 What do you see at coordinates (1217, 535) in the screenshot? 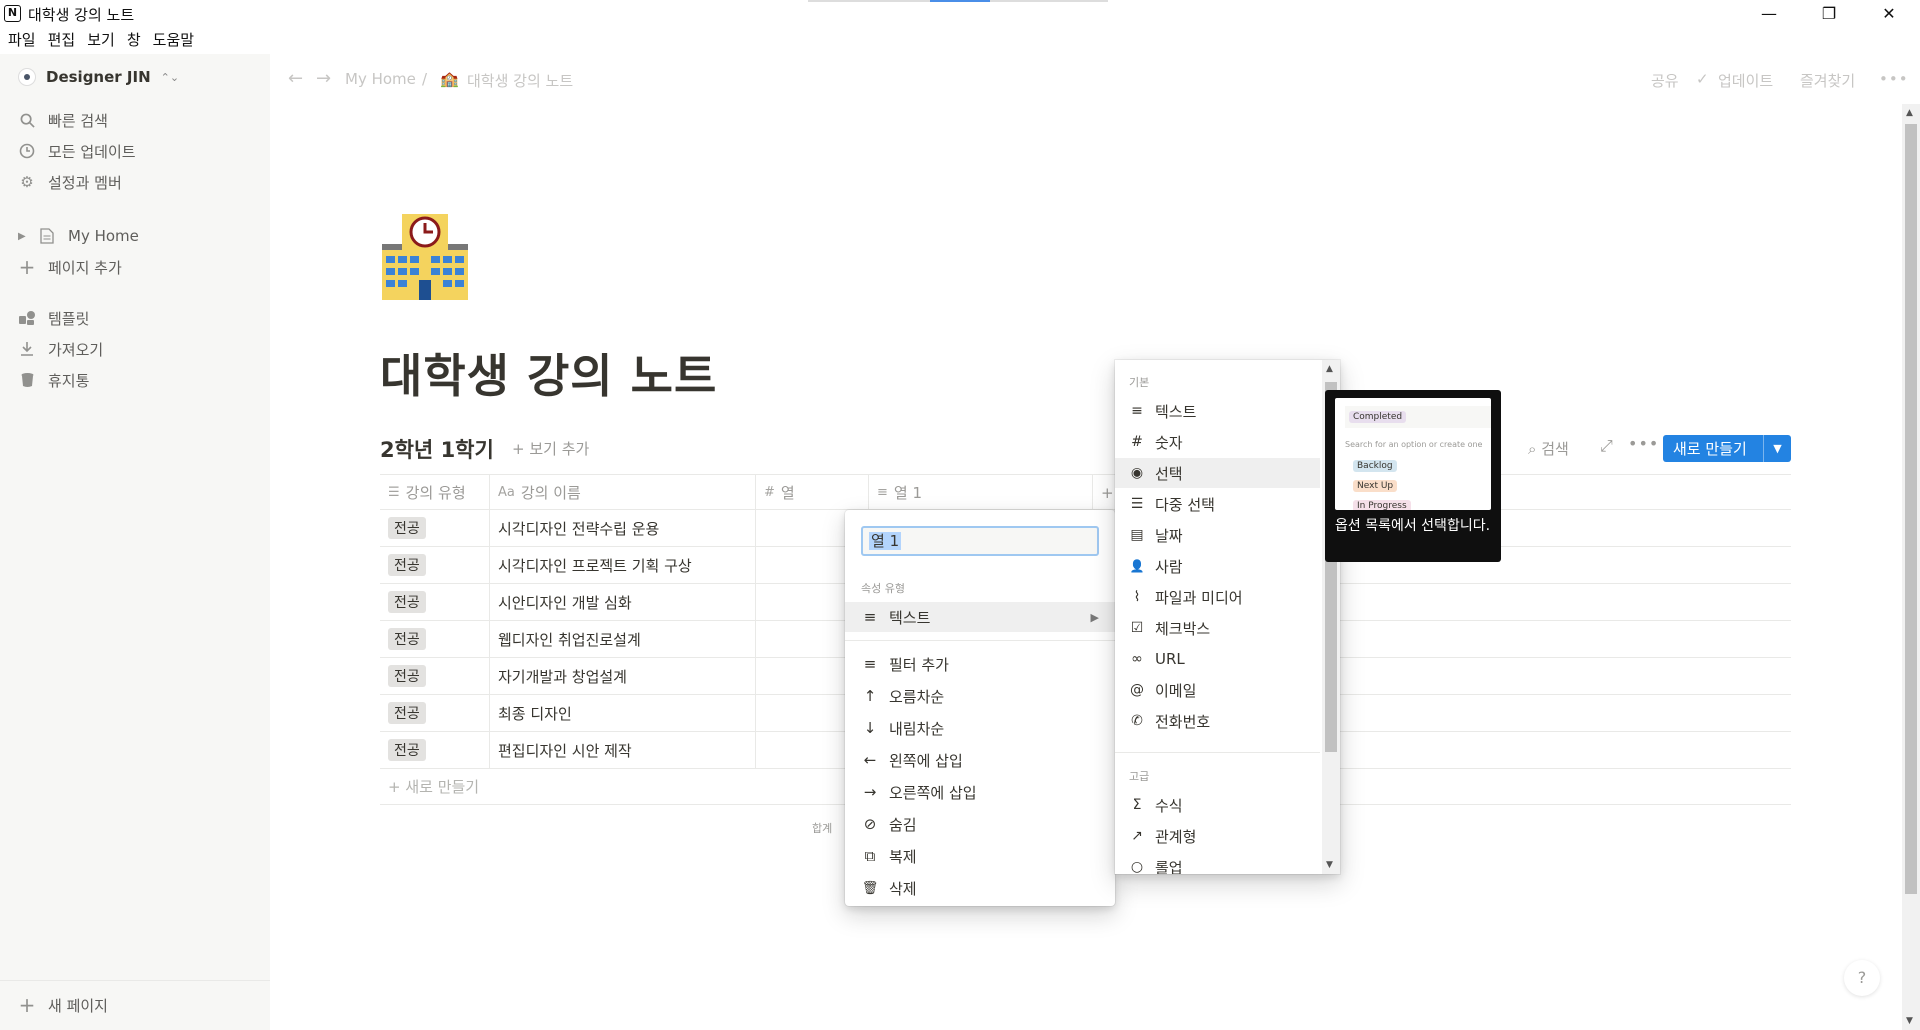
I see `type-option-date: ▤ 날짜` at bounding box center [1217, 535].